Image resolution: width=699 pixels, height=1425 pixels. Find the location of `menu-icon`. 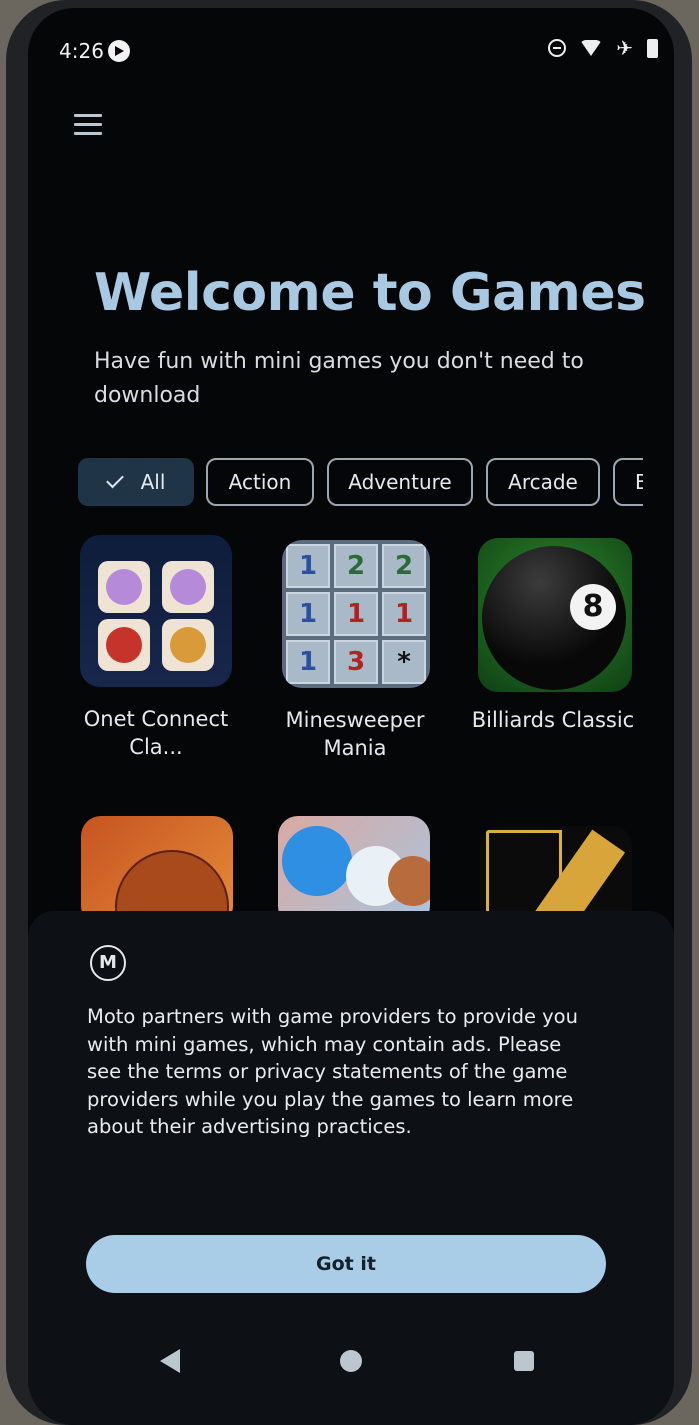

menu-icon is located at coordinates (88, 125).